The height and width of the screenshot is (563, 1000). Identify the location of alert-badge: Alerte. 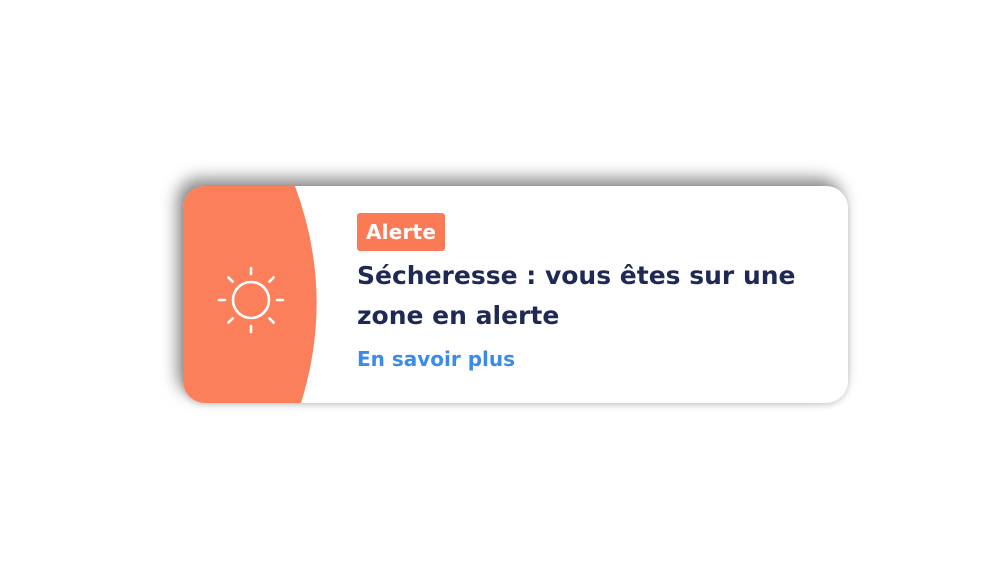
(401, 232).